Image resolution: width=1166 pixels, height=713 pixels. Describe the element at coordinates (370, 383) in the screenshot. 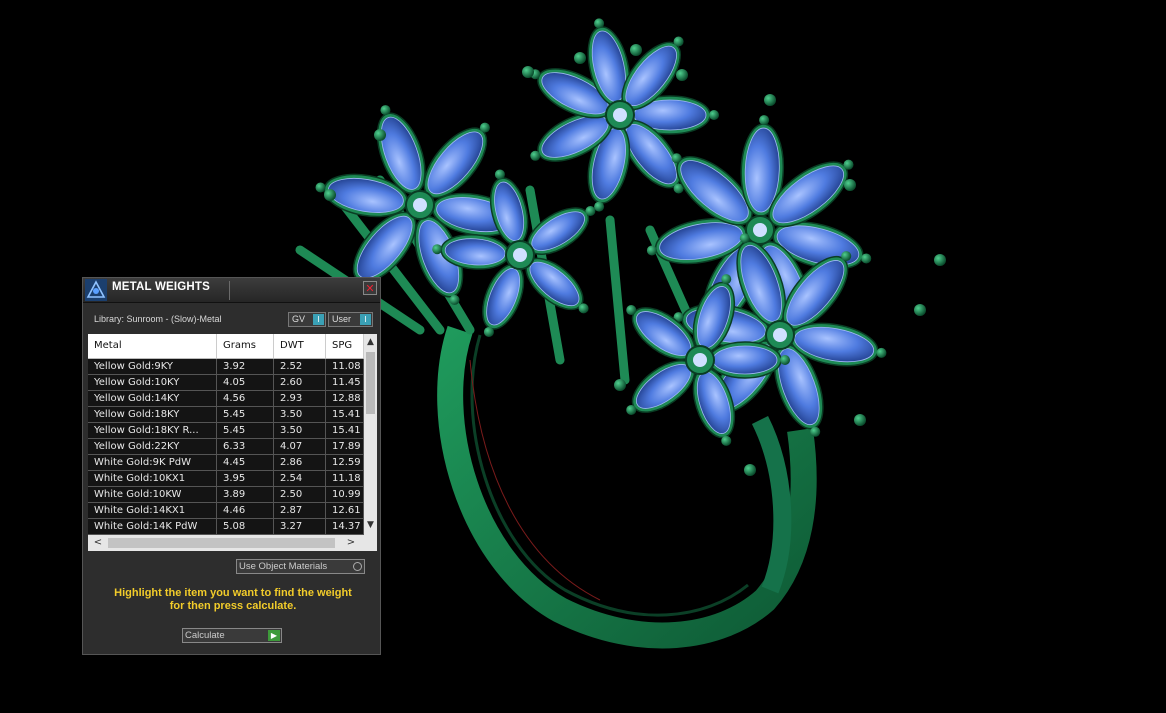

I see `vertical-scroll-thumb` at that location.